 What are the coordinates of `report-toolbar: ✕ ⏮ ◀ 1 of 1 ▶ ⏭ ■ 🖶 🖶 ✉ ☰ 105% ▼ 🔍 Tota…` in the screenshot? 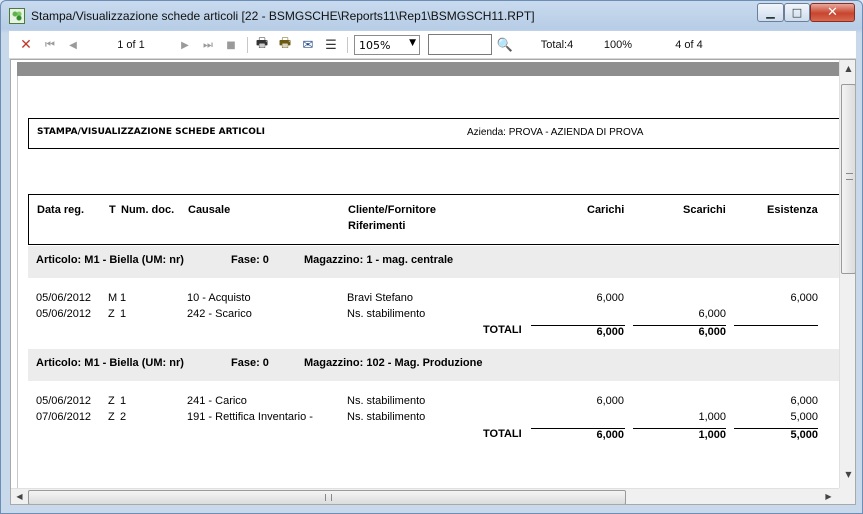 It's located at (432, 45).